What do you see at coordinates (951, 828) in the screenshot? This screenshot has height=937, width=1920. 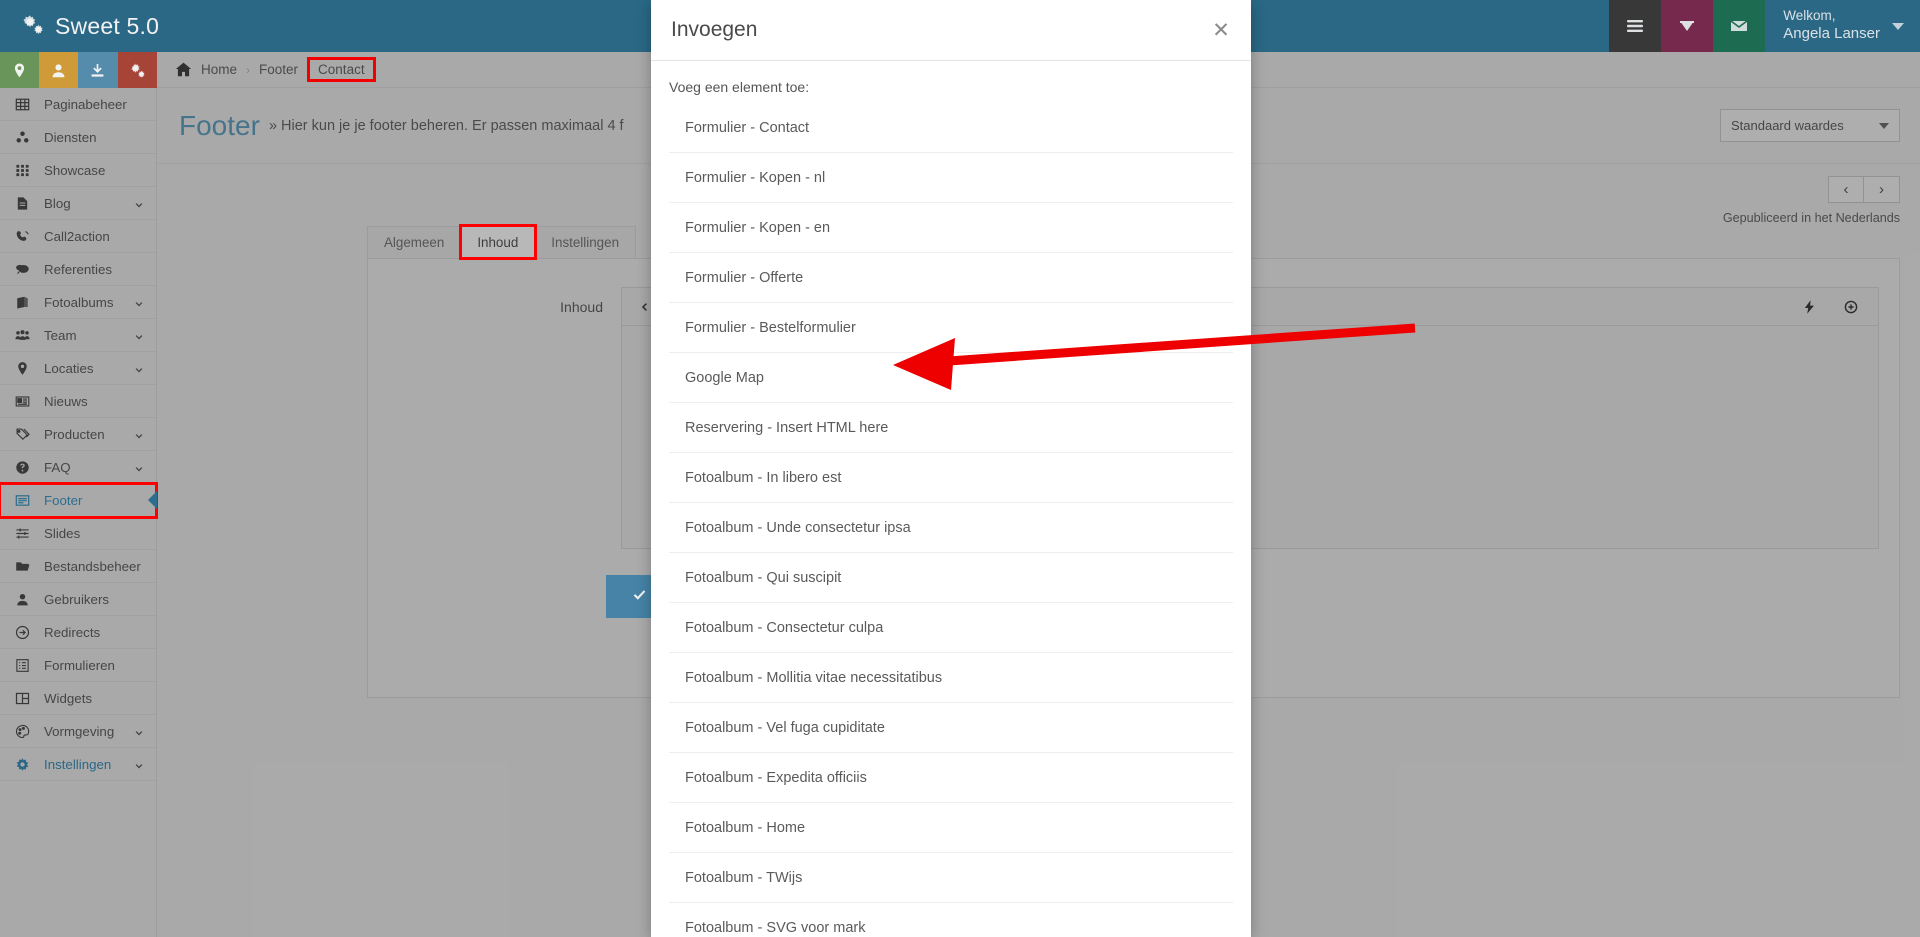 I see `list-item: Fotoalbum - Home` at bounding box center [951, 828].